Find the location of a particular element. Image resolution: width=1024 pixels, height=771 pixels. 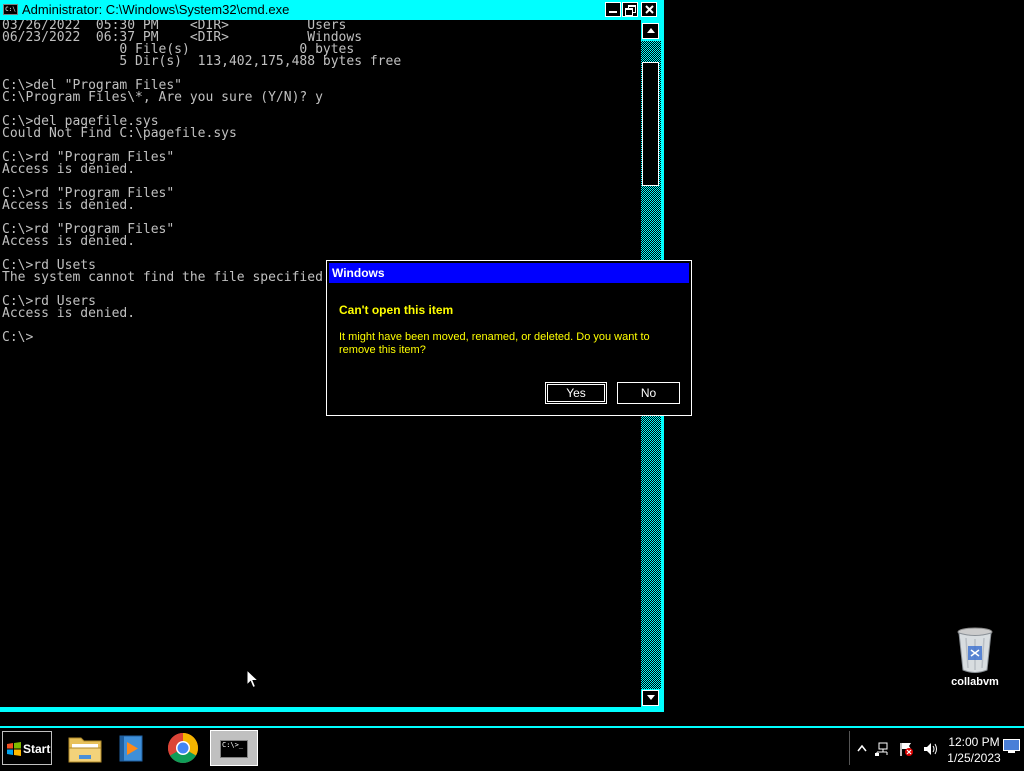

taskbar-media-player is located at coordinates (131, 748).